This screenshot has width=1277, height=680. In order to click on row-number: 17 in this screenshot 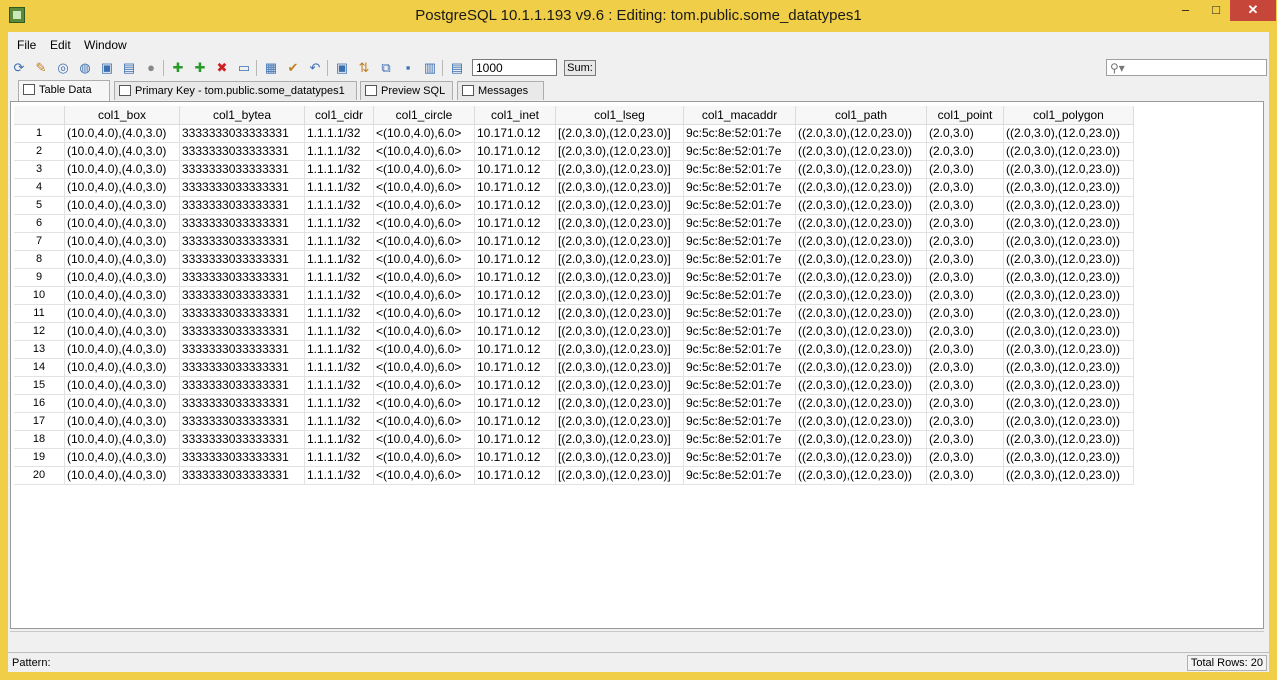, I will do `click(39, 421)`.